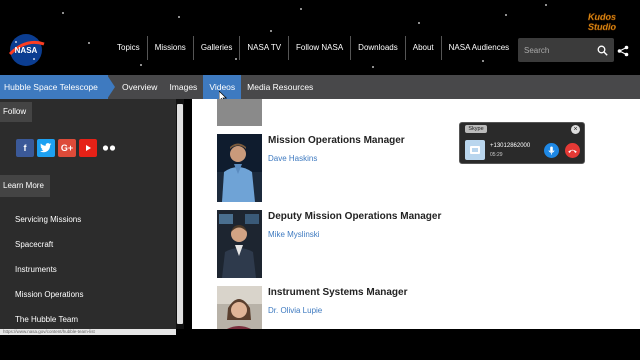 The image size is (640, 360). I want to click on search-button, so click(602, 50).